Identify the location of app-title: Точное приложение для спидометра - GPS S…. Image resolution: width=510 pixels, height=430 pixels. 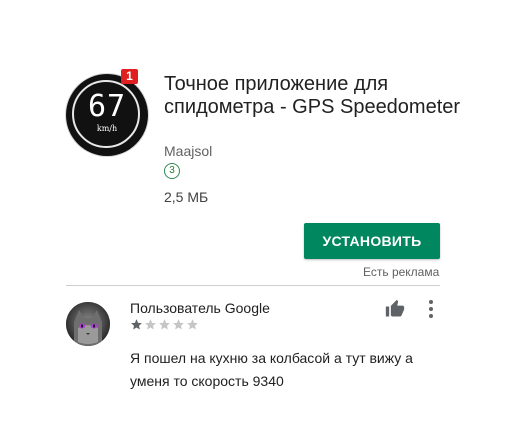
(312, 95).